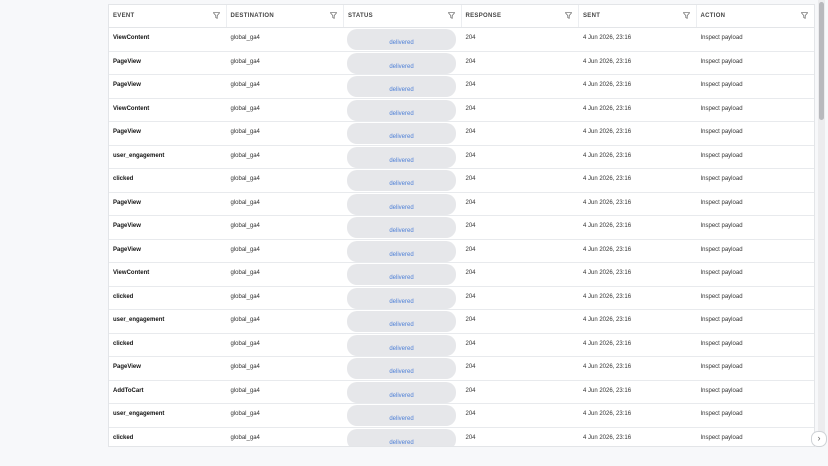  Describe the element at coordinates (756, 16) in the screenshot. I see `column-header-action: ACTION` at that location.